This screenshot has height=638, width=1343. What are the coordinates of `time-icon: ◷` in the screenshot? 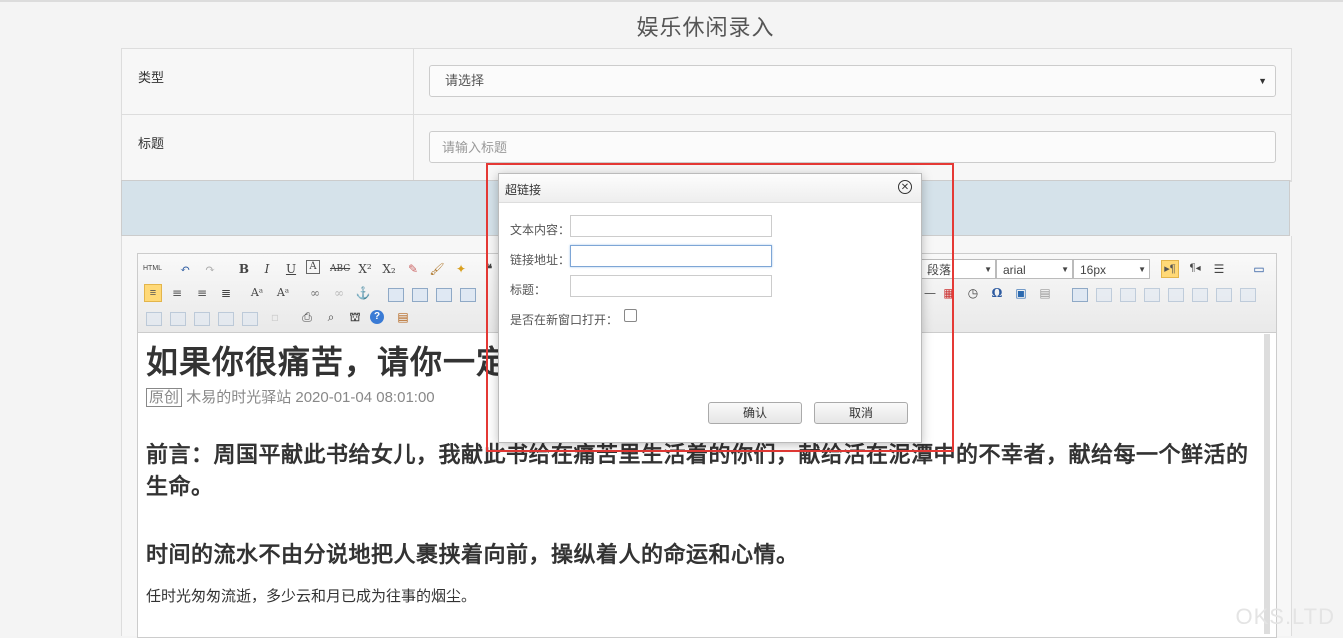 It's located at (973, 293).